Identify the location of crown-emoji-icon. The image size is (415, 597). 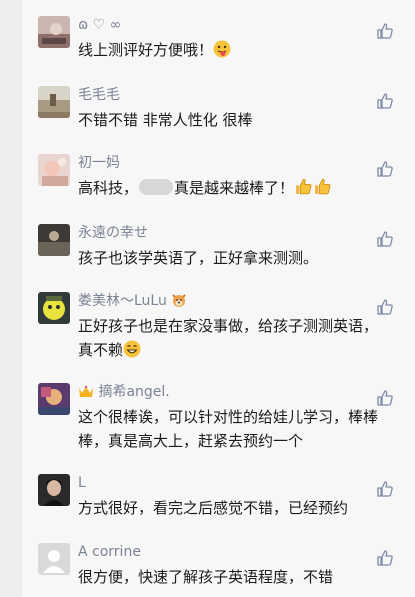
(86, 394).